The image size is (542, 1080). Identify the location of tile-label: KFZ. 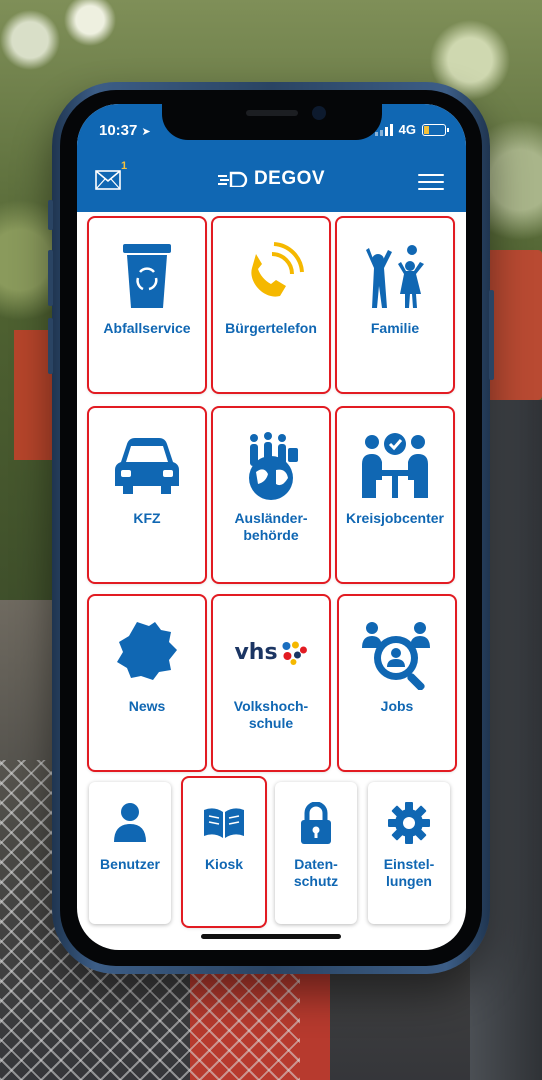
(147, 518).